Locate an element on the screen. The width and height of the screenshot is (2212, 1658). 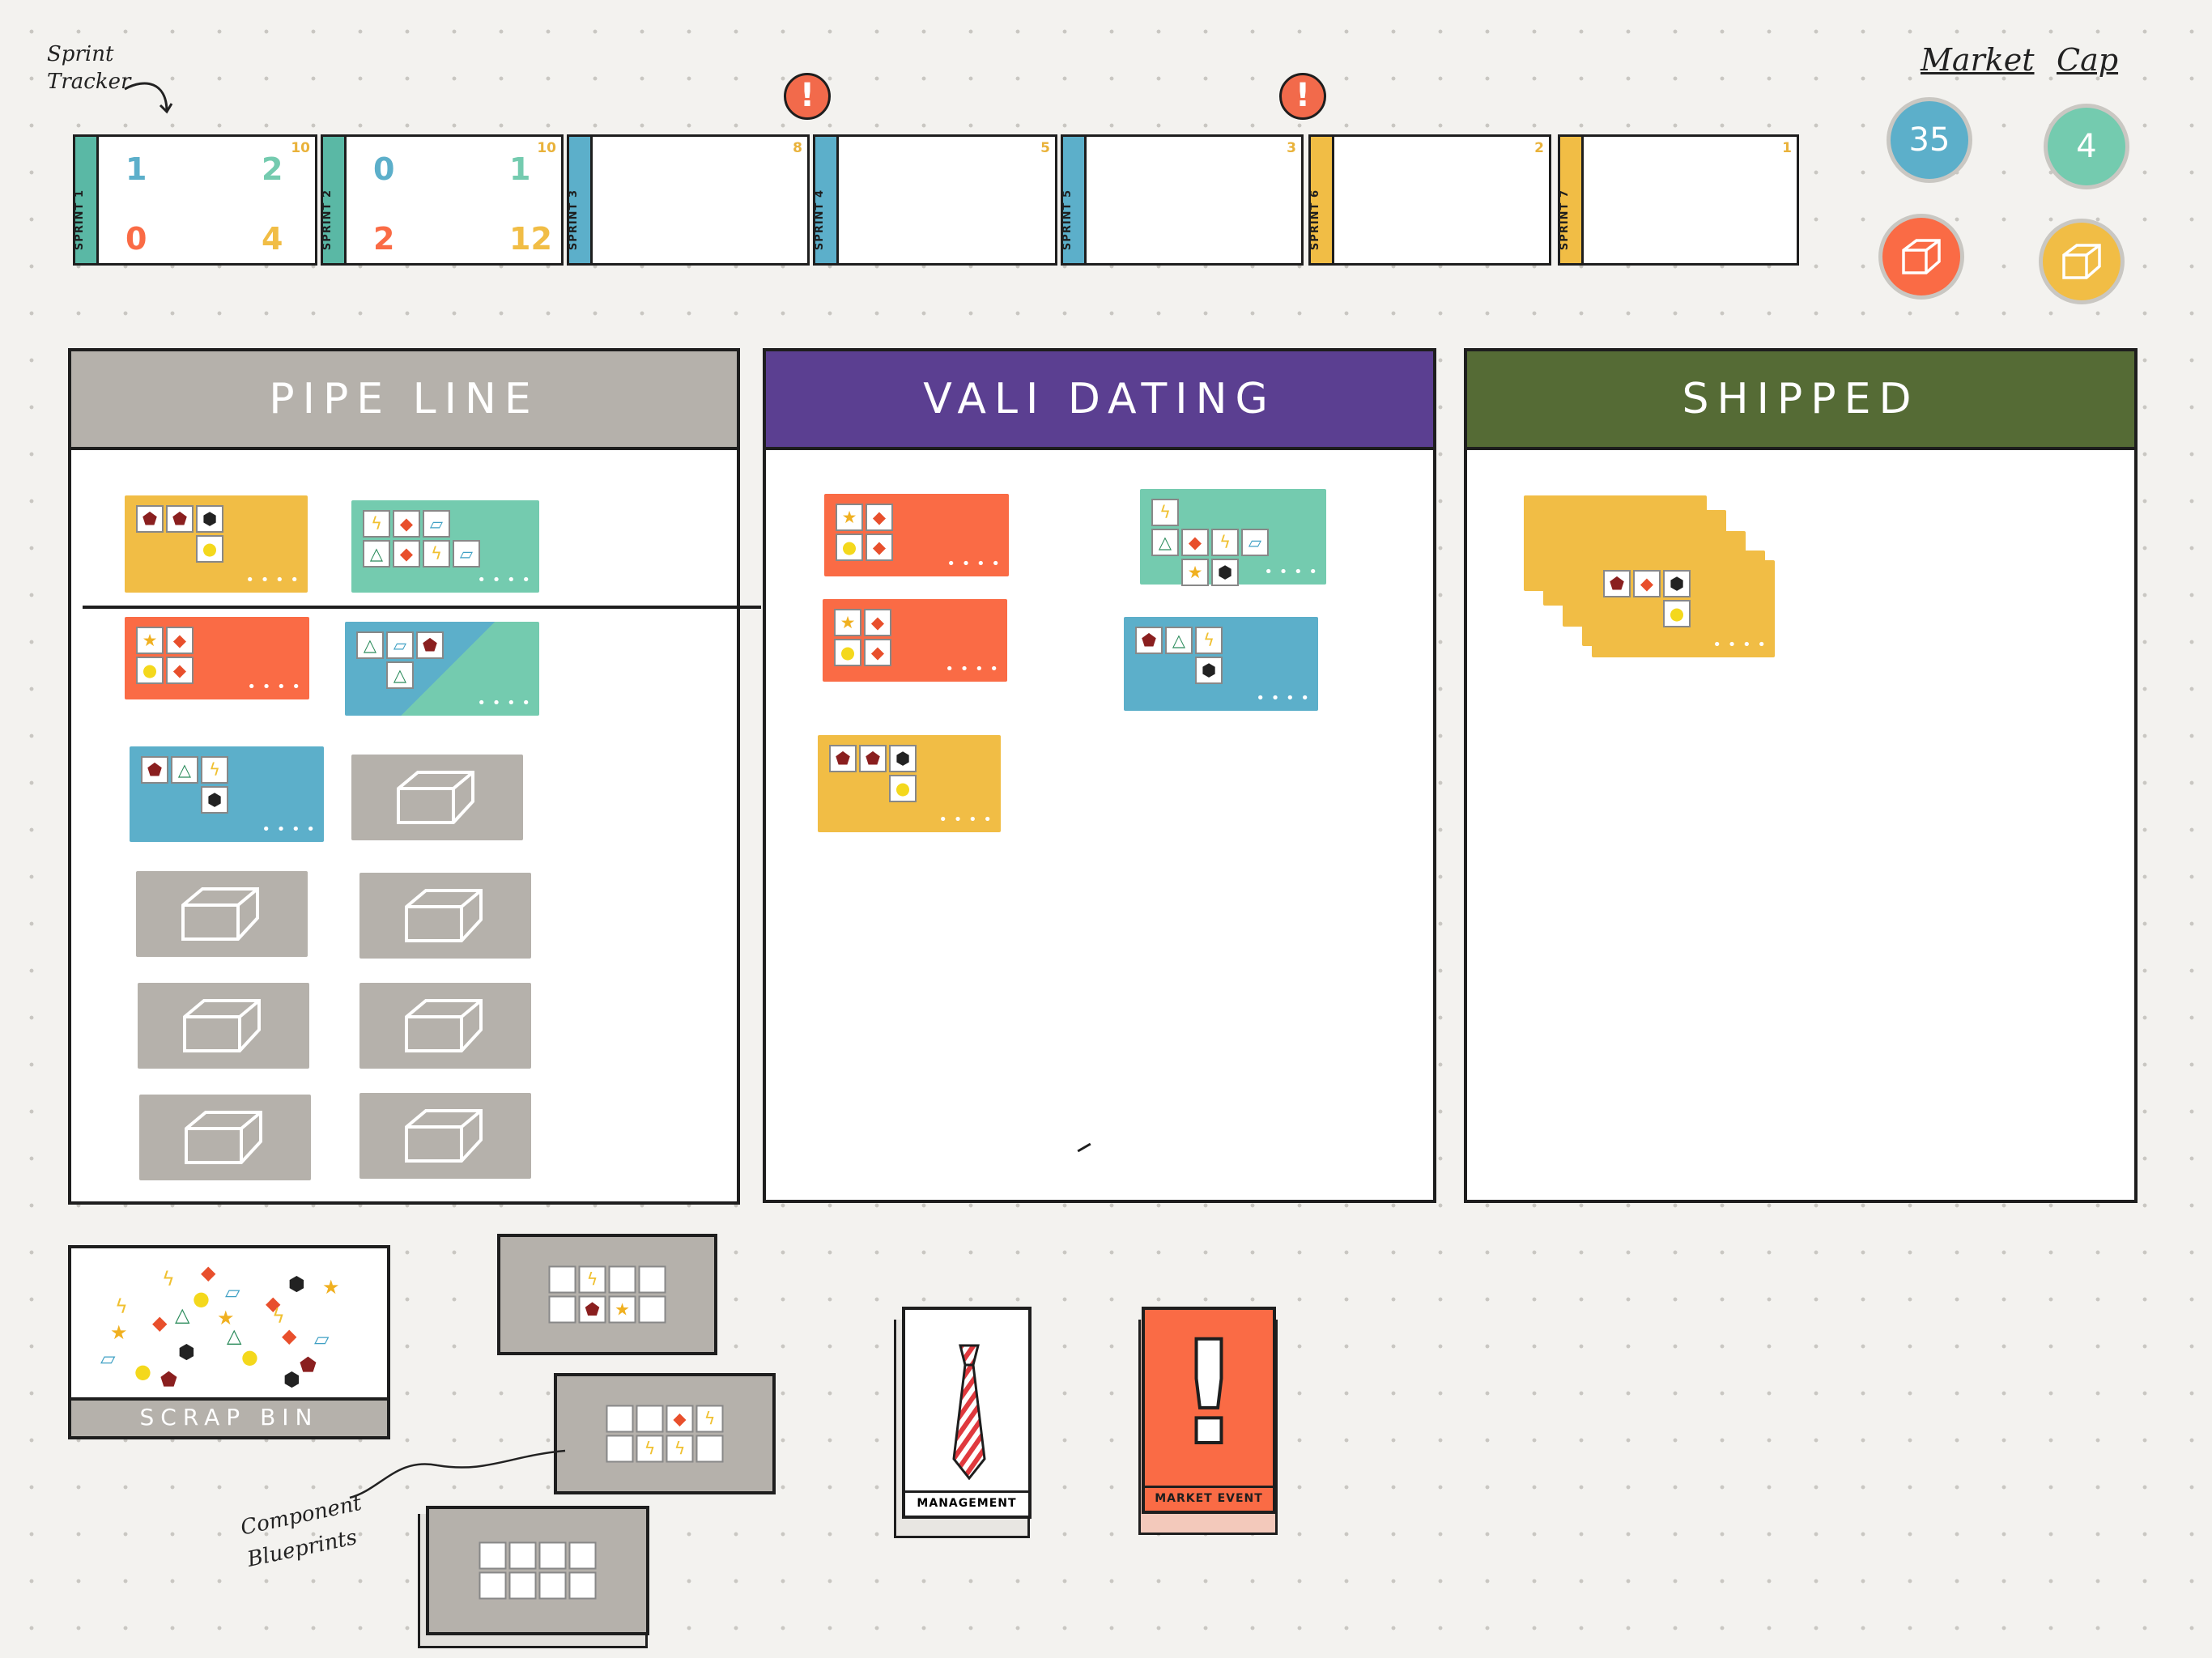
pipeline-card-yellow: ⬟ ⬟ ⬢ ● • • • • is located at coordinates (217, 544).